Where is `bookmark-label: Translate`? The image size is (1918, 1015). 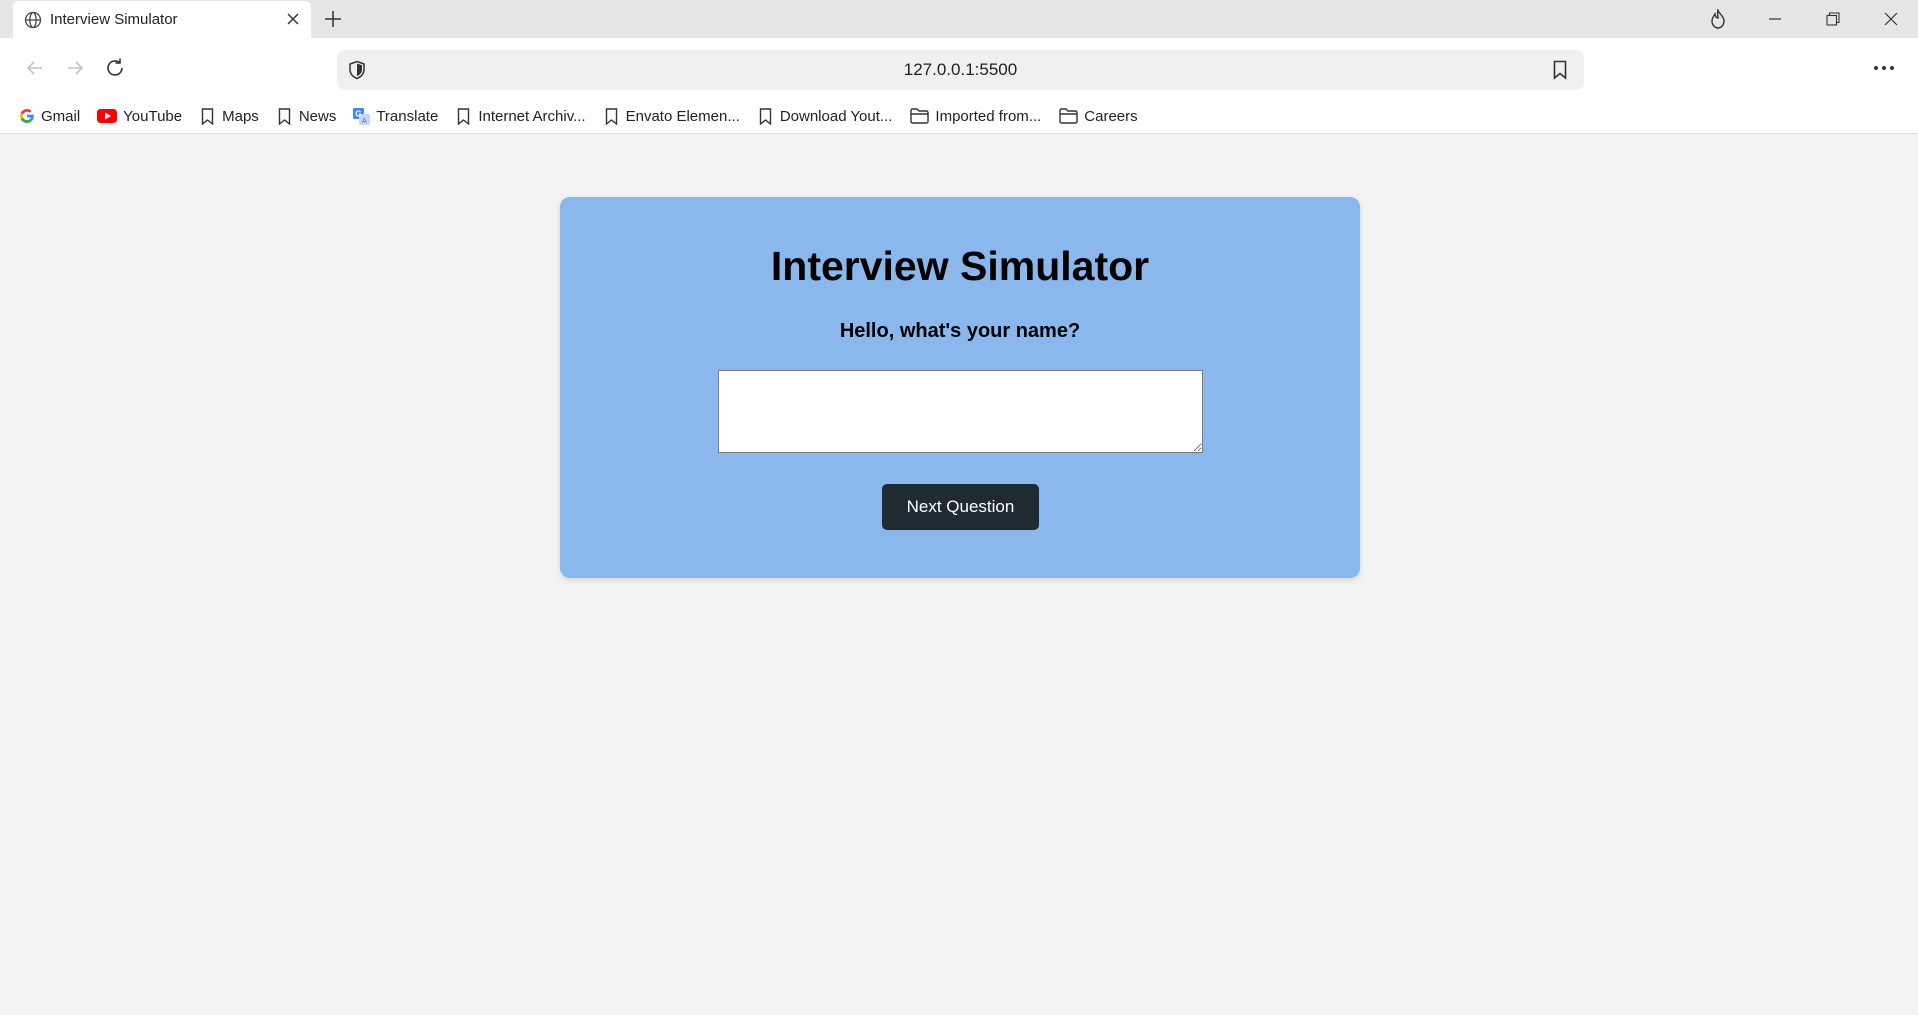 bookmark-label: Translate is located at coordinates (407, 116).